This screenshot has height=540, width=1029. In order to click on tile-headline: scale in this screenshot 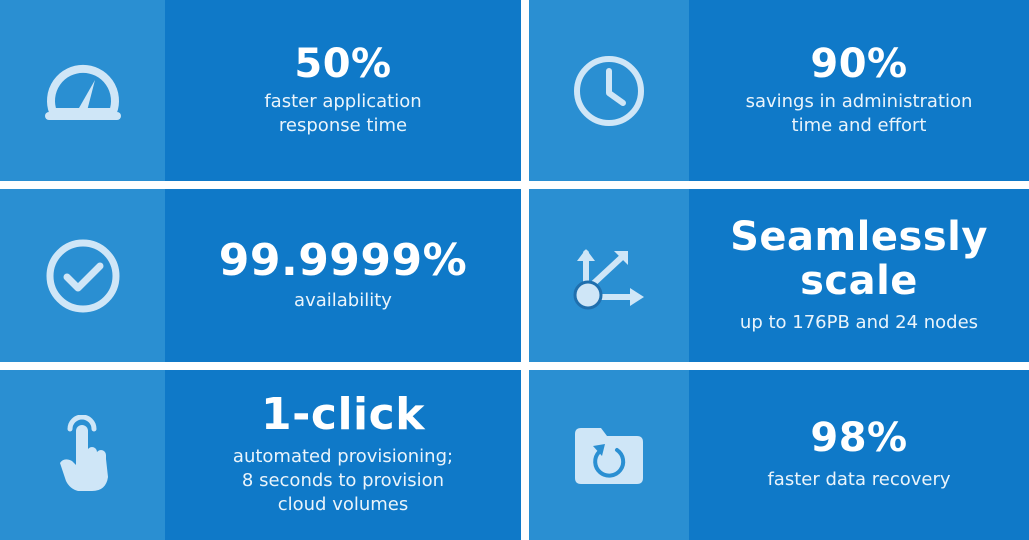, I will do `click(859, 280)`.